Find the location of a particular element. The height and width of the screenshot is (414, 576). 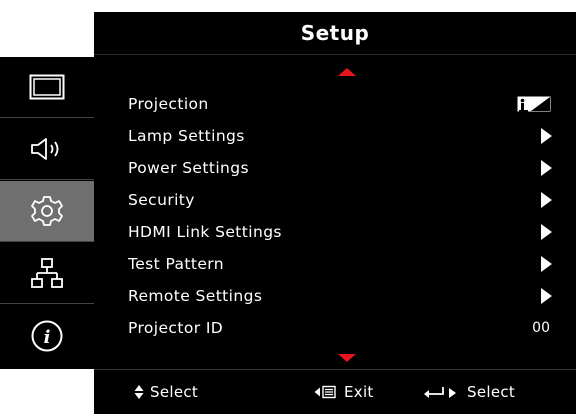

menu-item-label: Projector ID is located at coordinates (176, 328).